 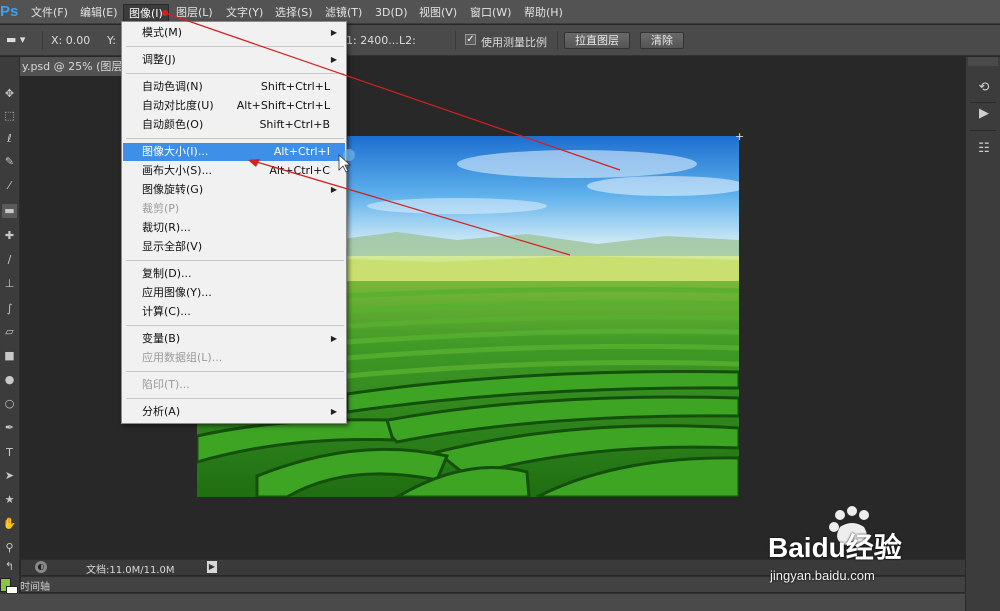 I want to click on timeline-label: 时间轴, so click(x=35, y=585).